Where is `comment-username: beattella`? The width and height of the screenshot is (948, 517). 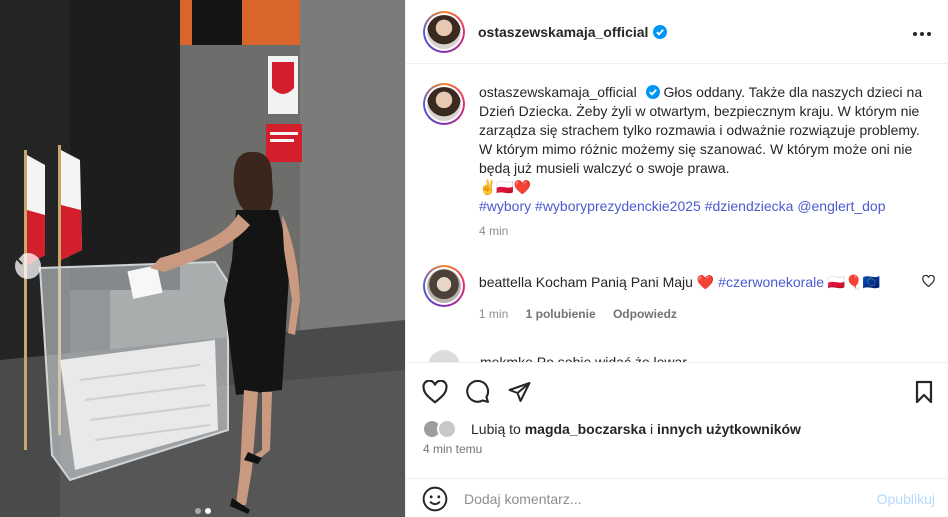 comment-username: beattella is located at coordinates (505, 282).